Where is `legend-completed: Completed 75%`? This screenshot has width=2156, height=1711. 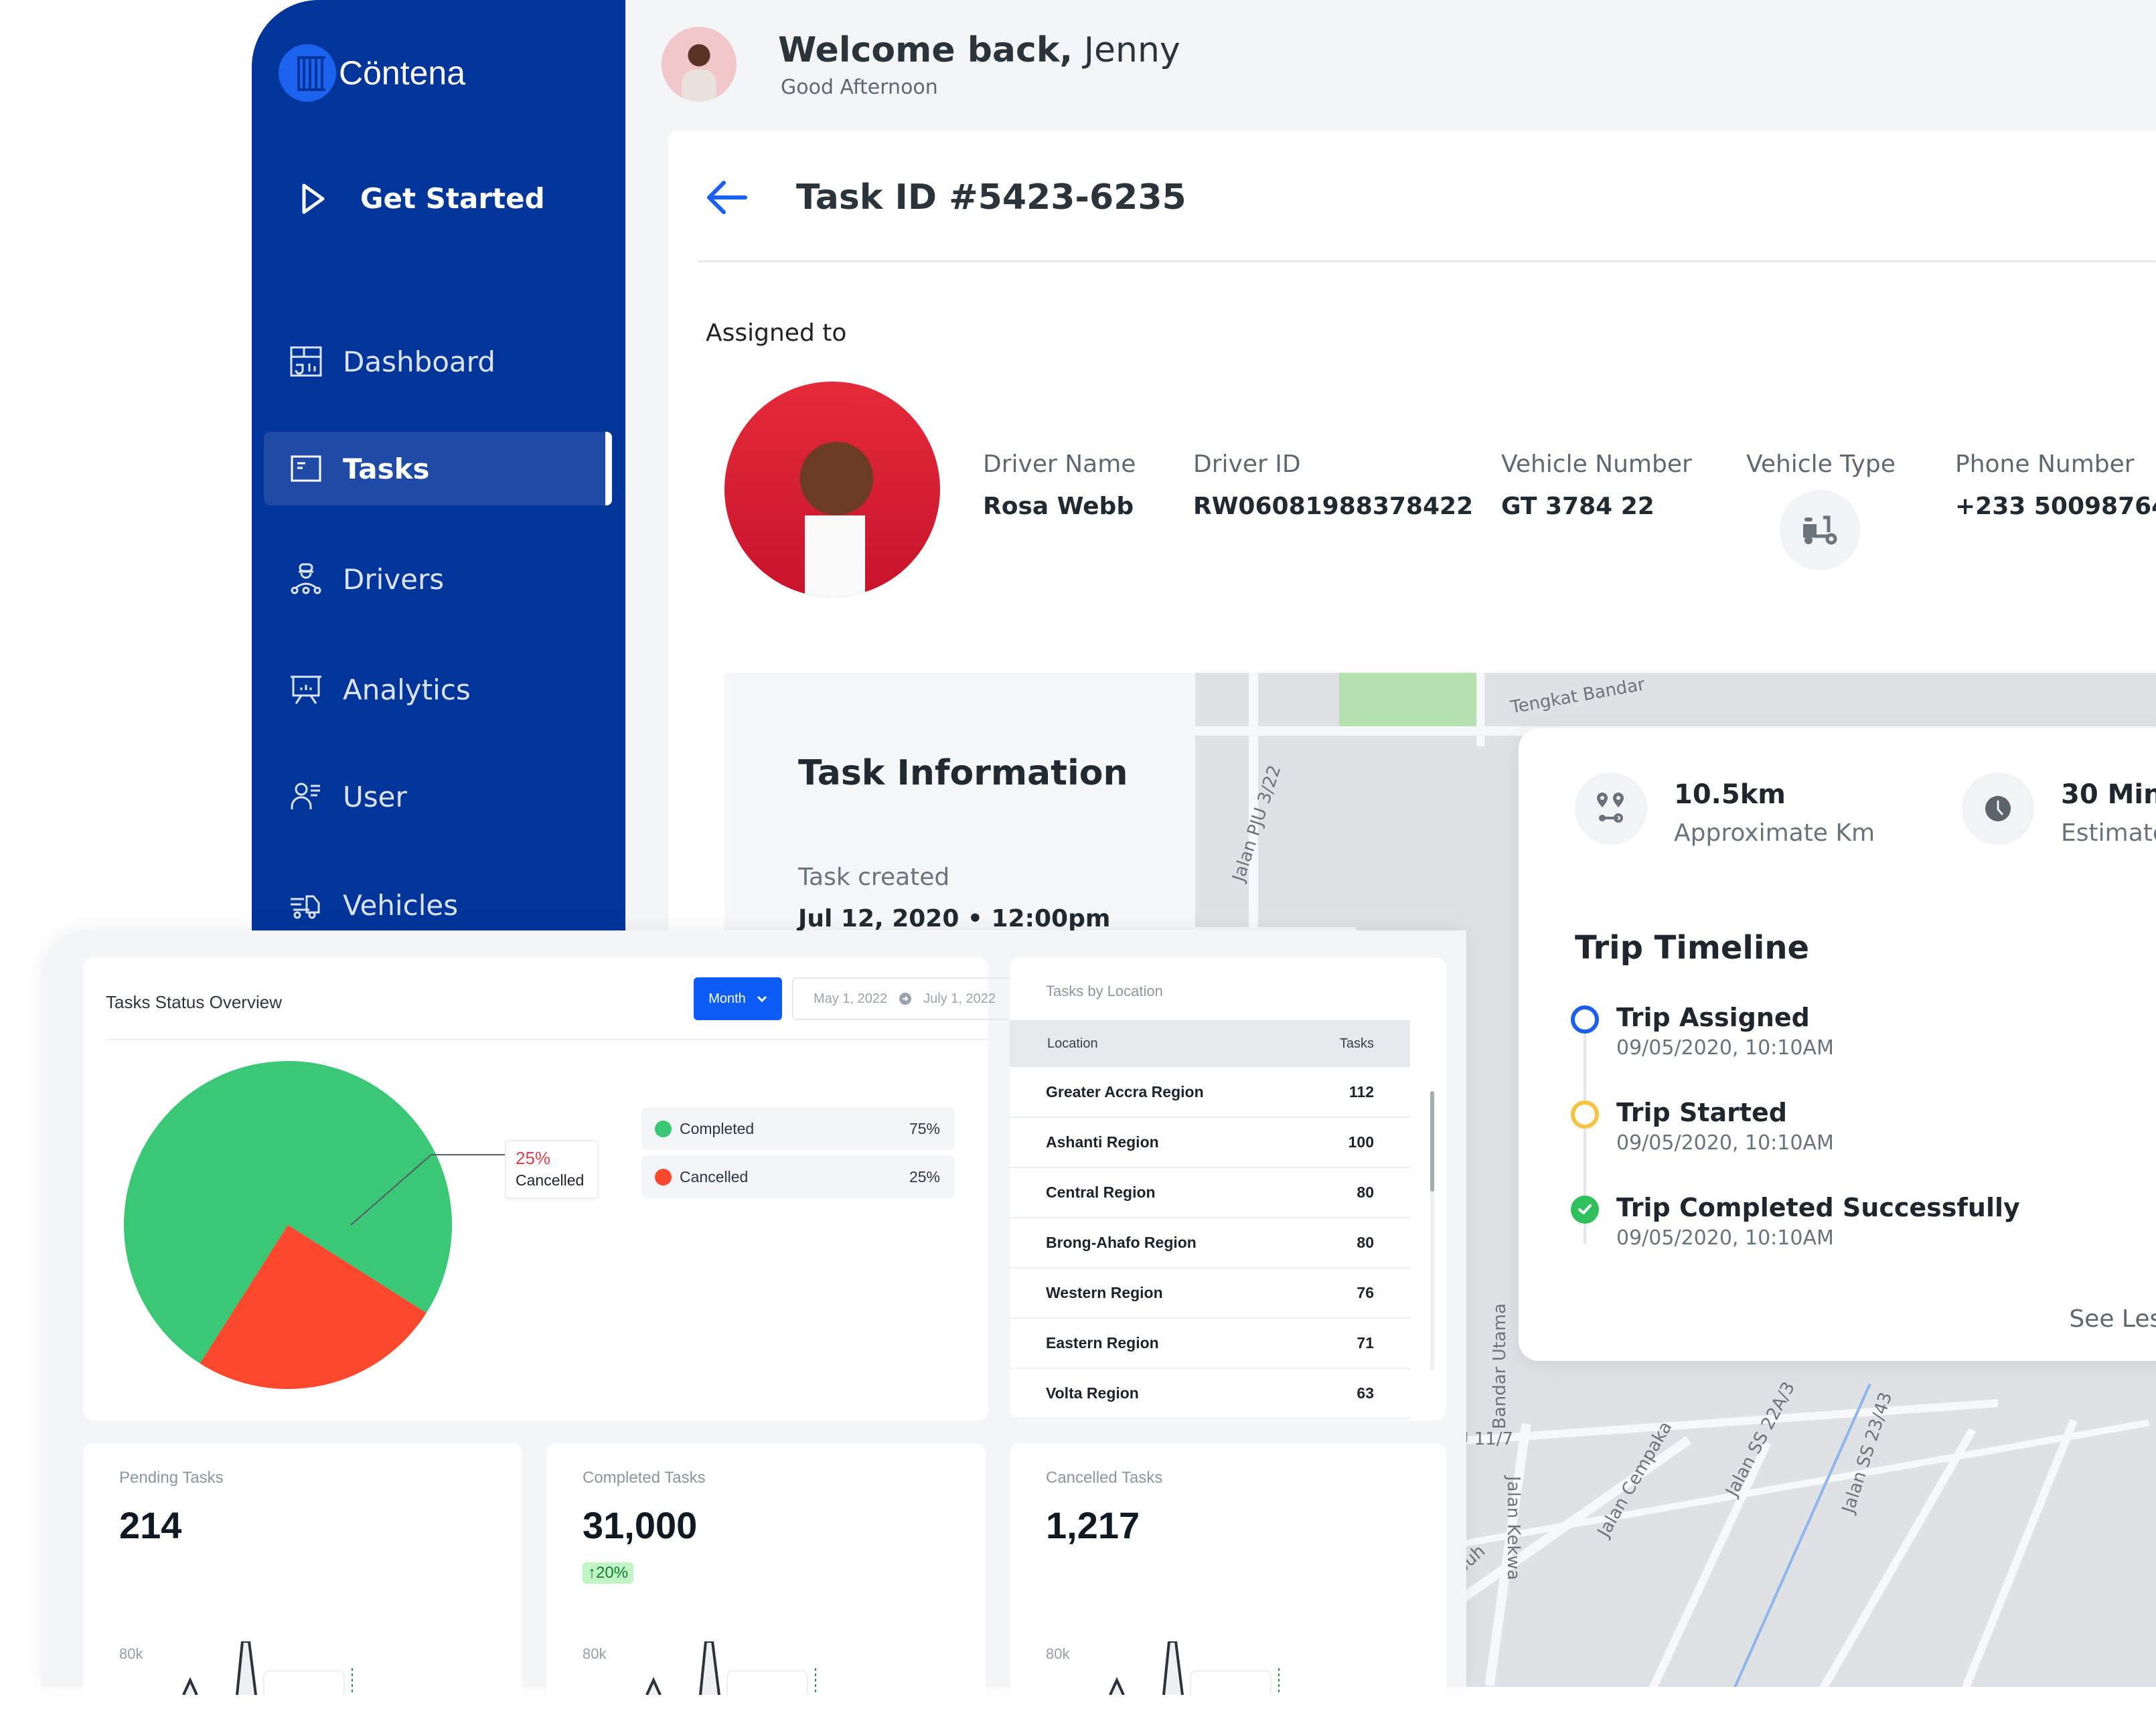 legend-completed: Completed 75% is located at coordinates (798, 1128).